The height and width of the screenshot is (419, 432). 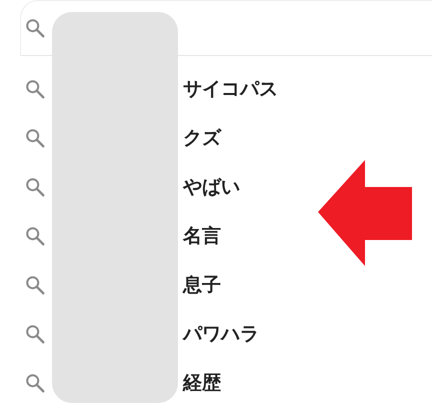 I want to click on suggestion-item: パワハラ, so click(x=221, y=333).